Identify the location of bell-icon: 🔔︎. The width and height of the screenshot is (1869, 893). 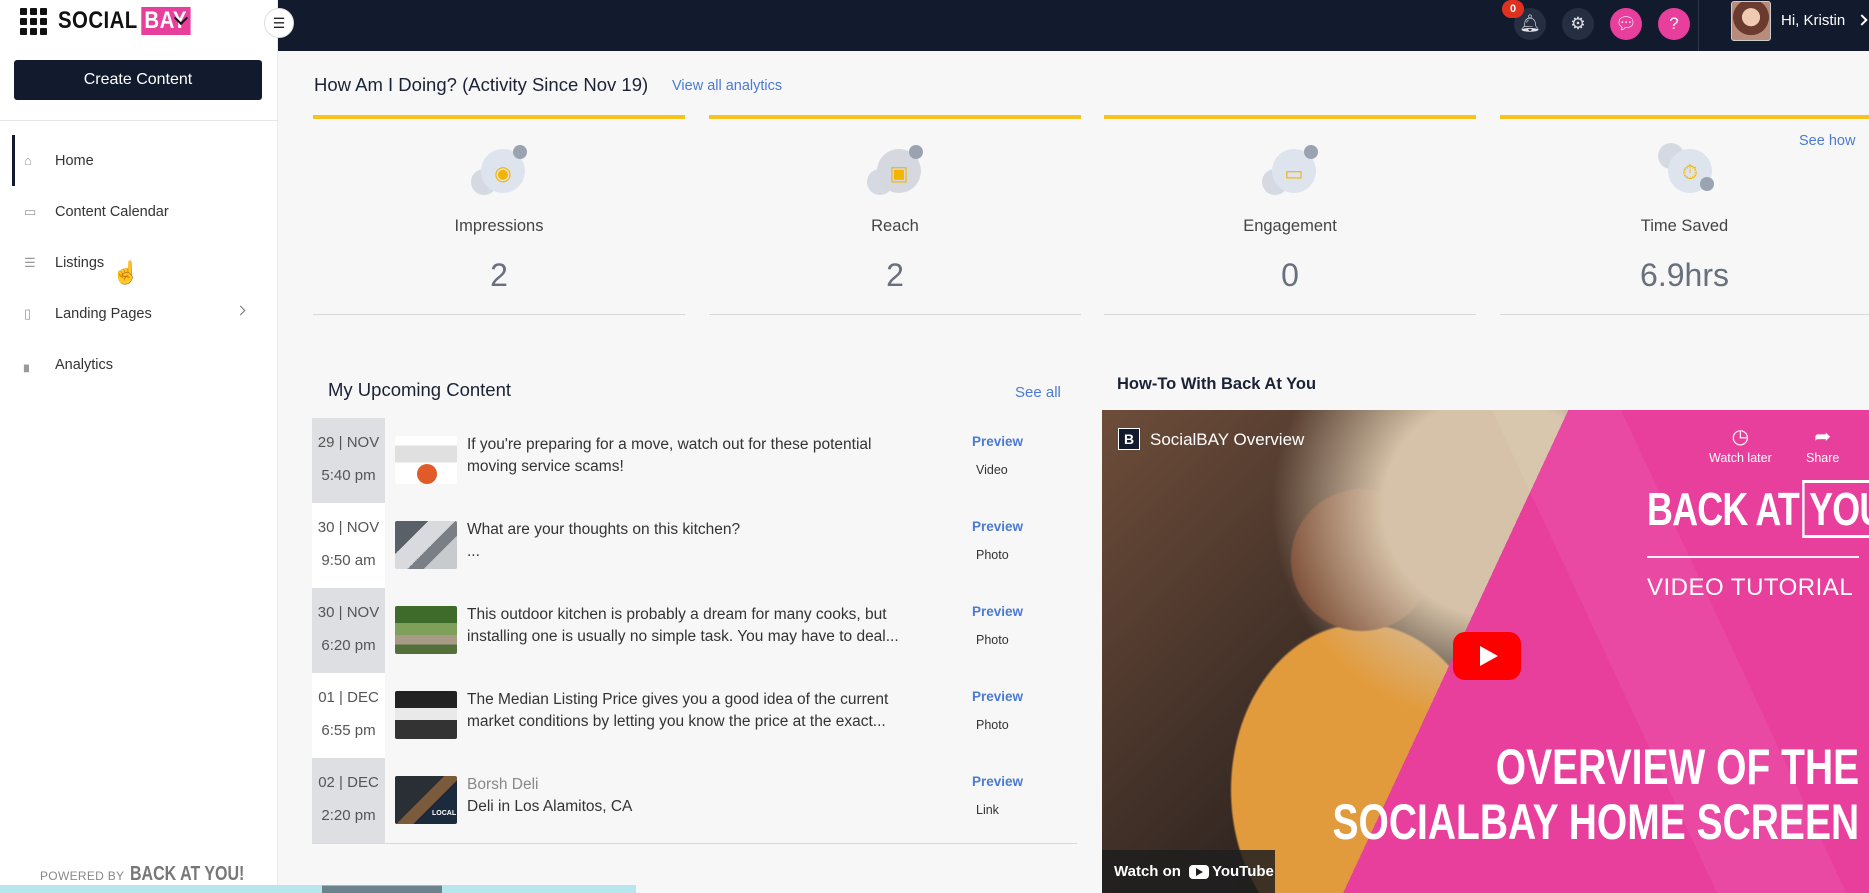
(1530, 23).